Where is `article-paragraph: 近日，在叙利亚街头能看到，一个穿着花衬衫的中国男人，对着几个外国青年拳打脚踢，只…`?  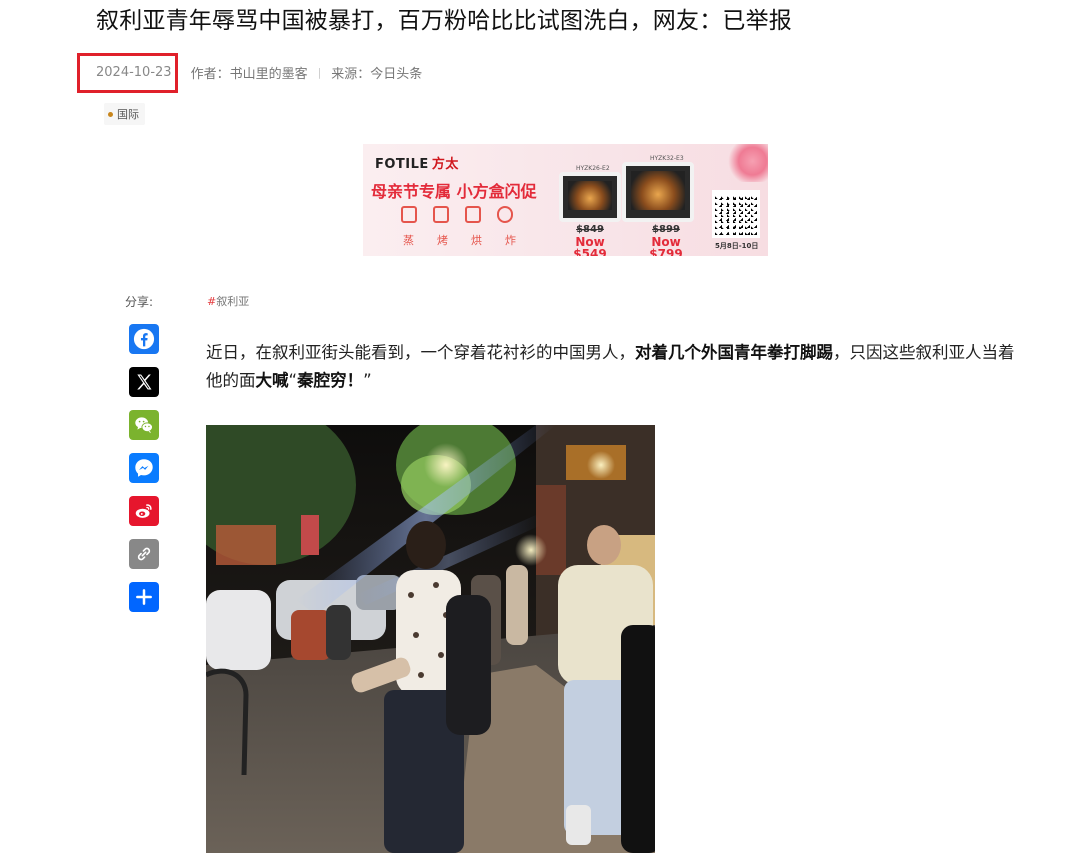 article-paragraph: 近日，在叙利亚街头能看到，一个穿着花衬衫的中国男人，对着几个外国青年拳打脚踢，只… is located at coordinates (616, 367).